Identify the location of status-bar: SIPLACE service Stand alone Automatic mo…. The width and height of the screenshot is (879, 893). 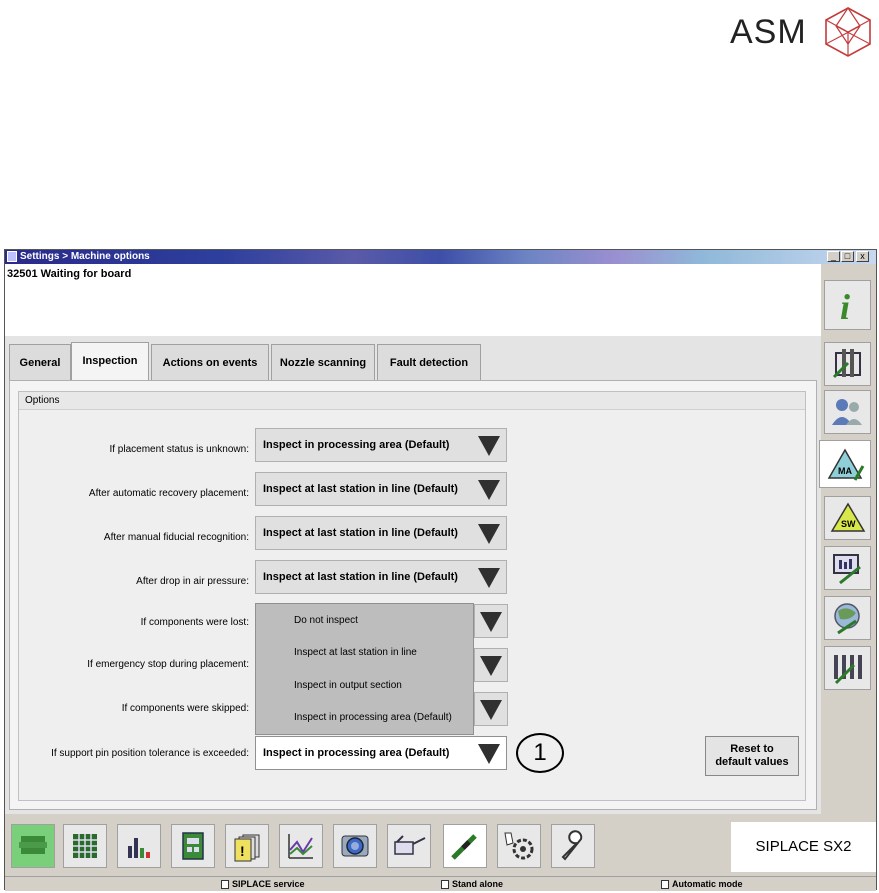
(440, 883).